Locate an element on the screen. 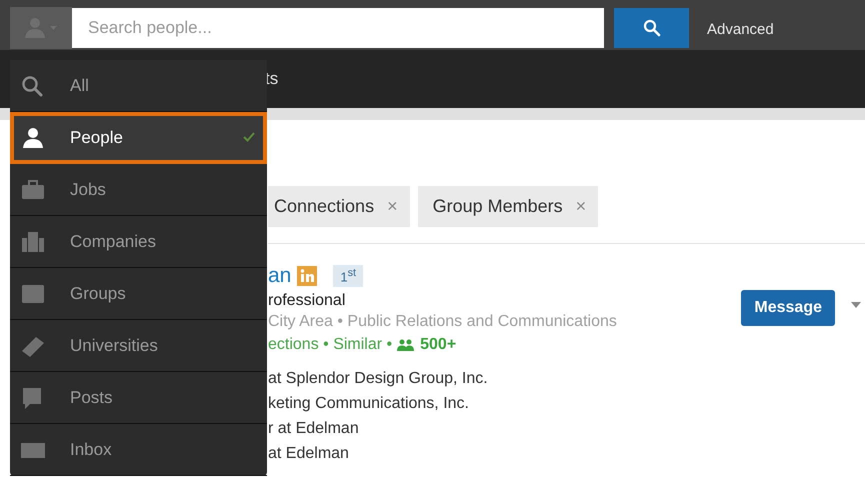 This screenshot has width=865, height=484. search-button is located at coordinates (651, 28).